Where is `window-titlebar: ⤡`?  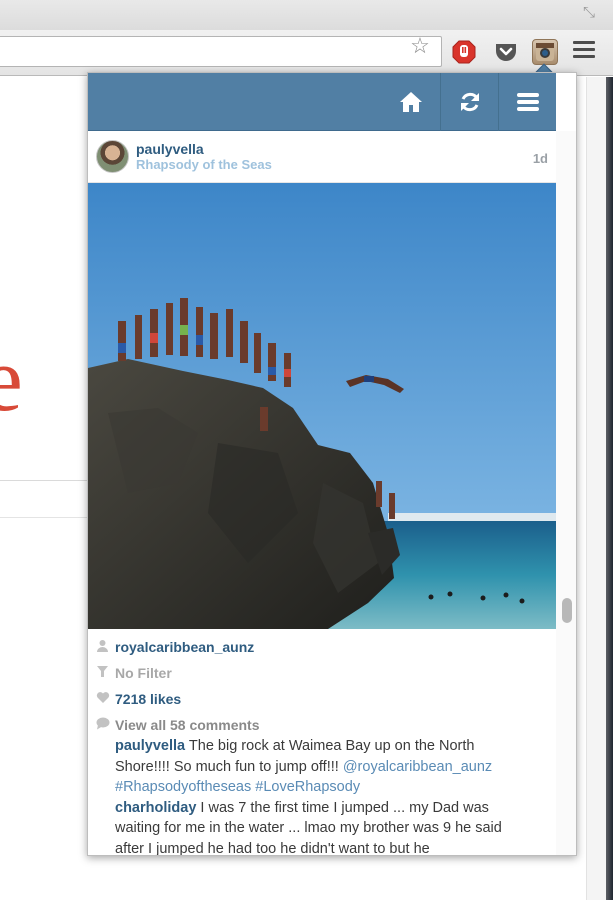 window-titlebar: ⤡ is located at coordinates (306, 15).